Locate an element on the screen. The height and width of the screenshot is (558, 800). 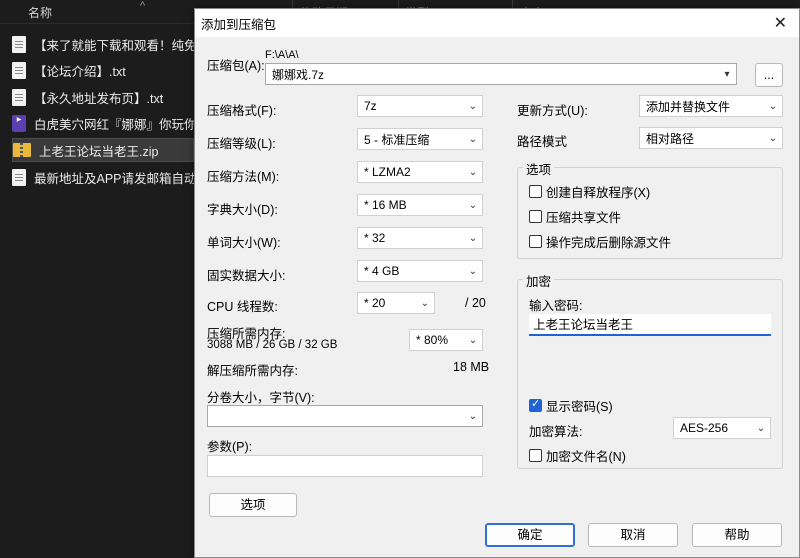
enc-method-select: AES-256 ⌄ is located at coordinates (722, 428).